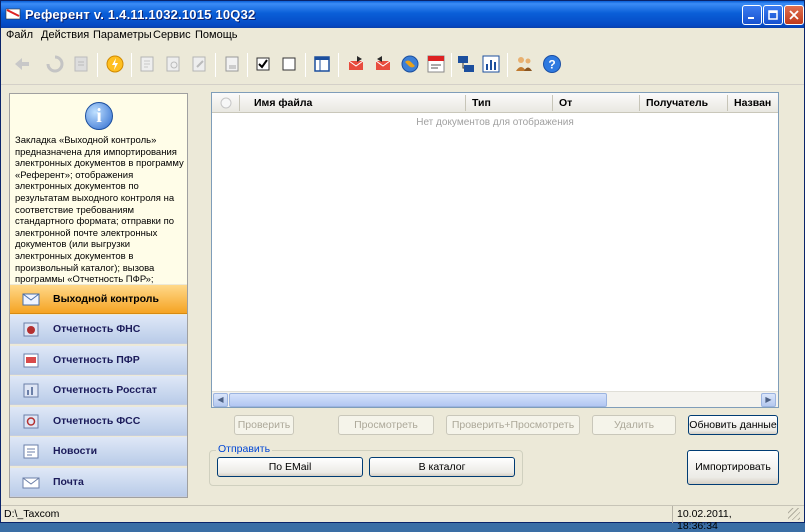  What do you see at coordinates (220, 400) in the screenshot?
I see `scroll-left-icon: ◀` at bounding box center [220, 400].